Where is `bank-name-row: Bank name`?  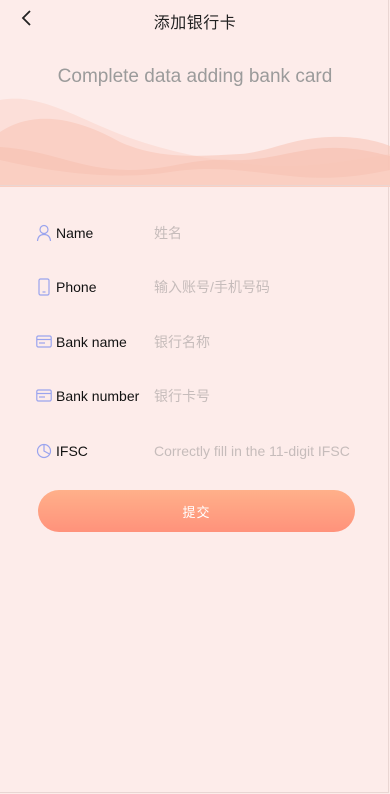 bank-name-row: Bank name is located at coordinates (201, 342).